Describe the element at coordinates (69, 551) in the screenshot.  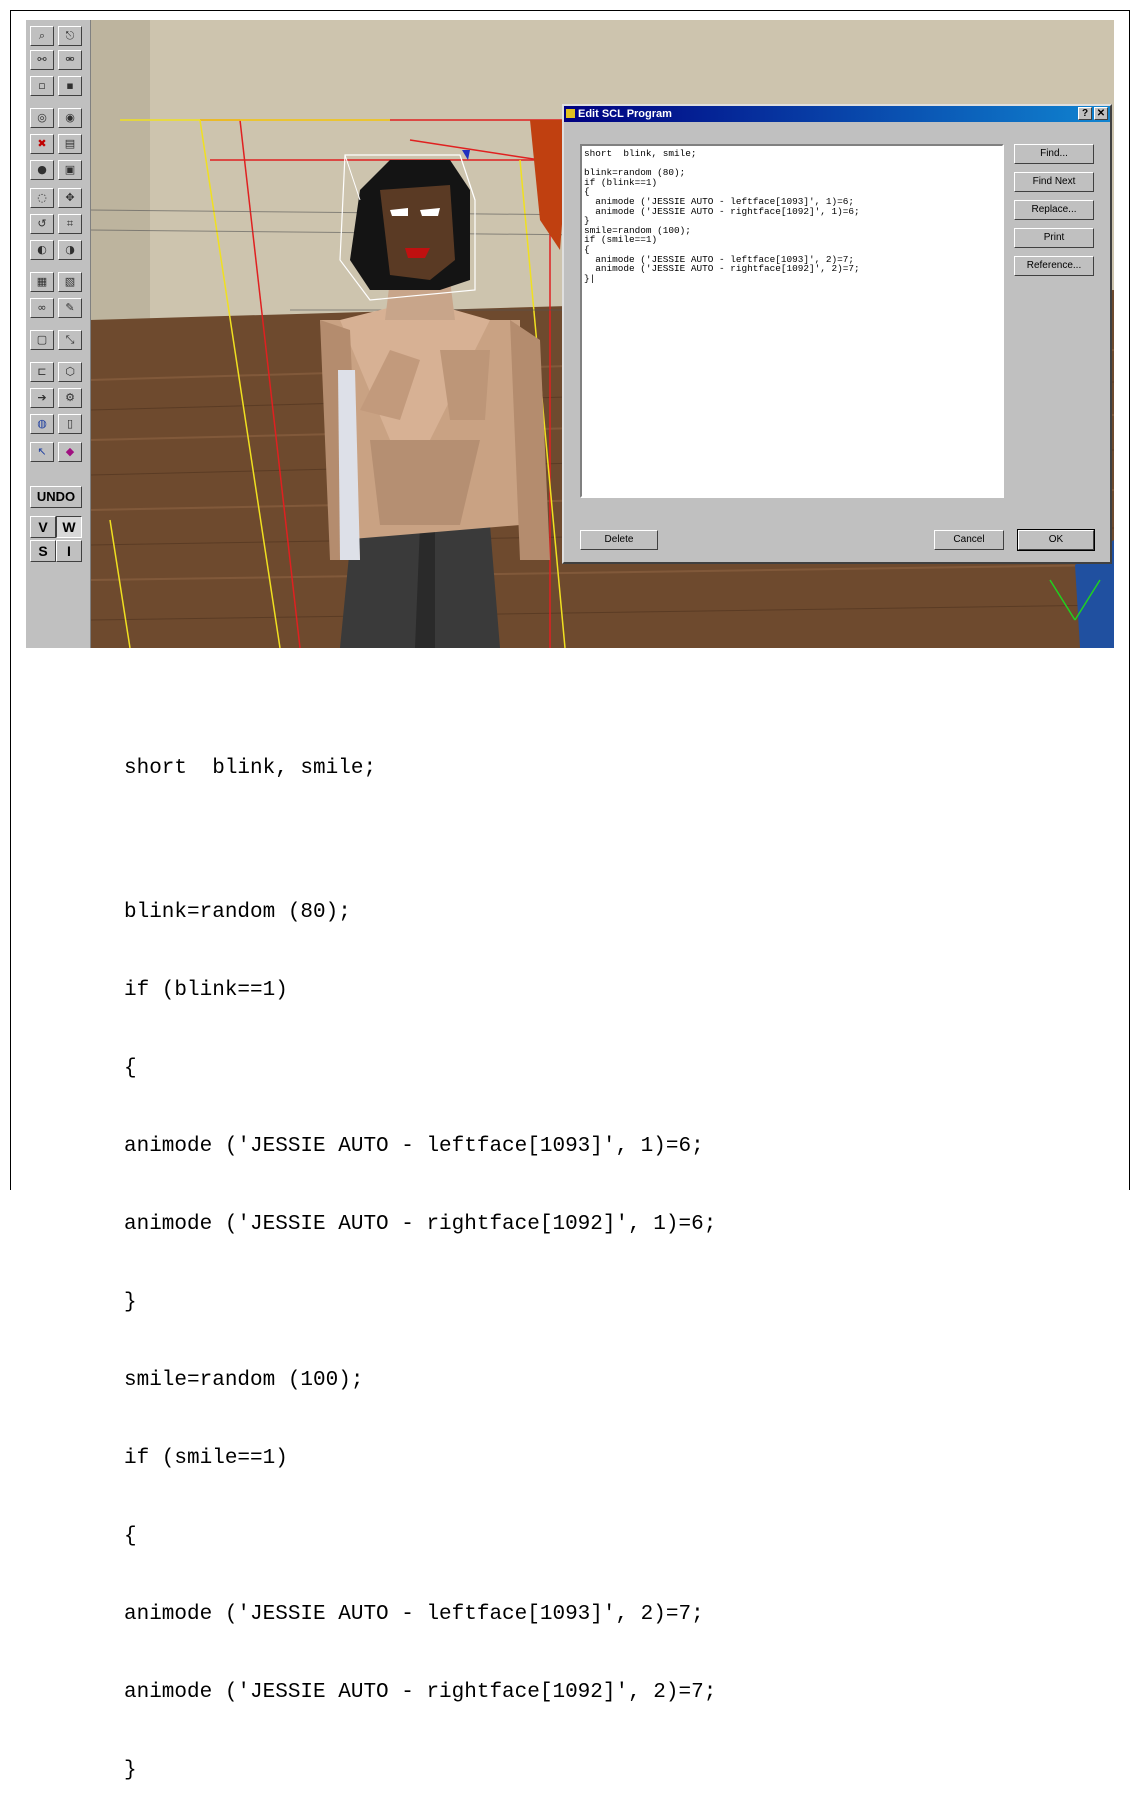
I see `view-i-button: I` at that location.